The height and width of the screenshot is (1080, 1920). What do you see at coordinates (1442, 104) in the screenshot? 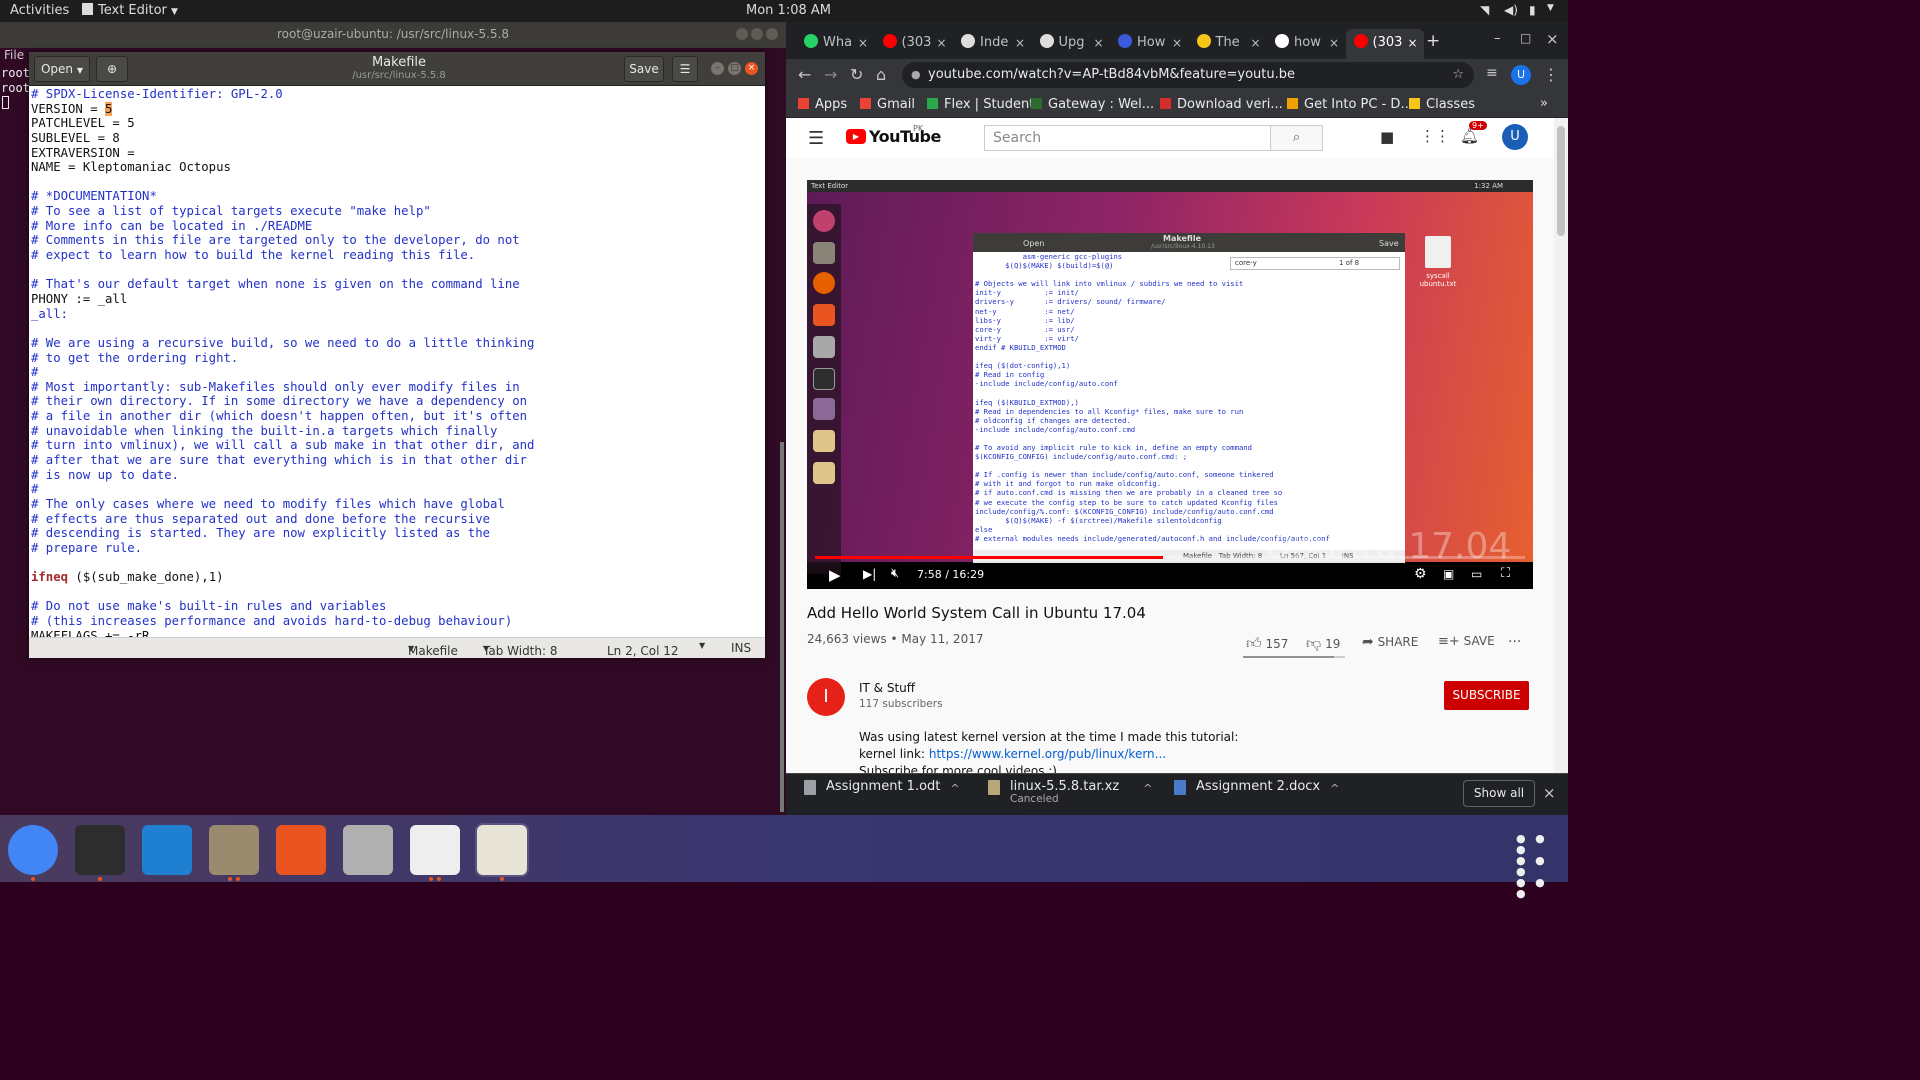
I see `bookmark-item: Classes` at bounding box center [1442, 104].